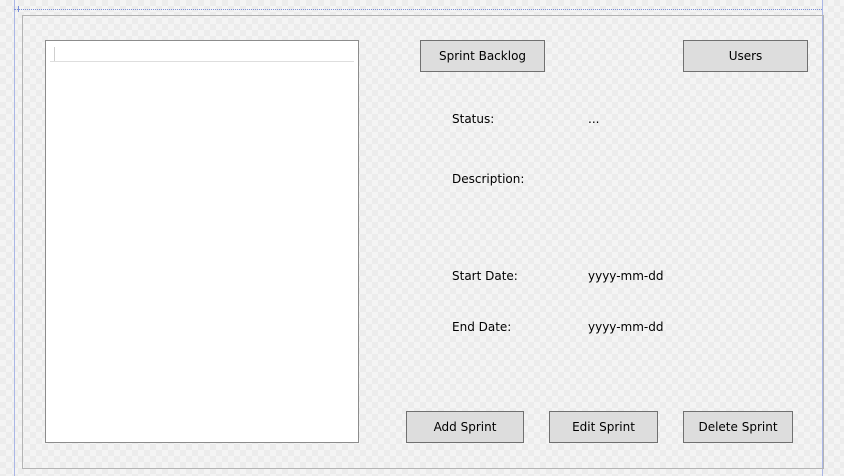  I want to click on designer-guide-top, so click(418, 9).